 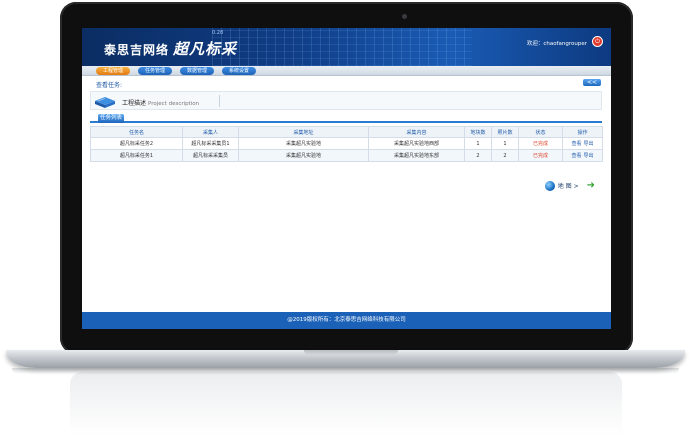 What do you see at coordinates (346, 100) in the screenshot?
I see `project-description-panel: 工程描述 Project description` at bounding box center [346, 100].